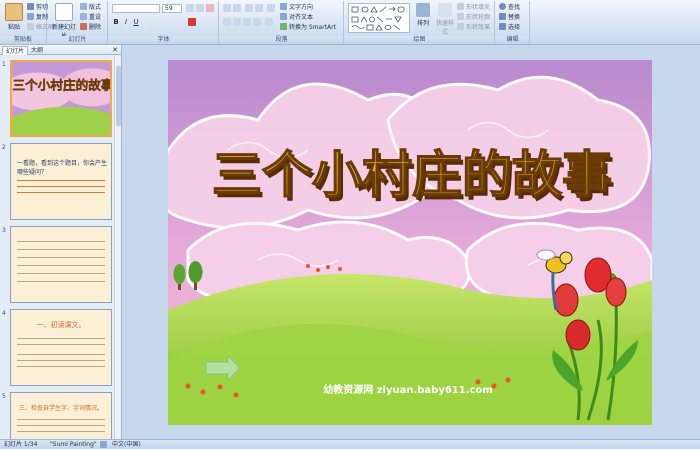  I want to click on clipboard-group: 粘贴 剪切 复制 格式刷 剪贴板, so click(27, 22).